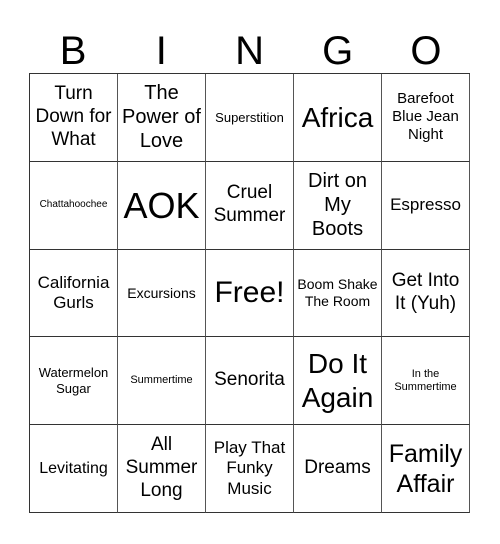  I want to click on bingo-cell: Play That Funky Music, so click(250, 469).